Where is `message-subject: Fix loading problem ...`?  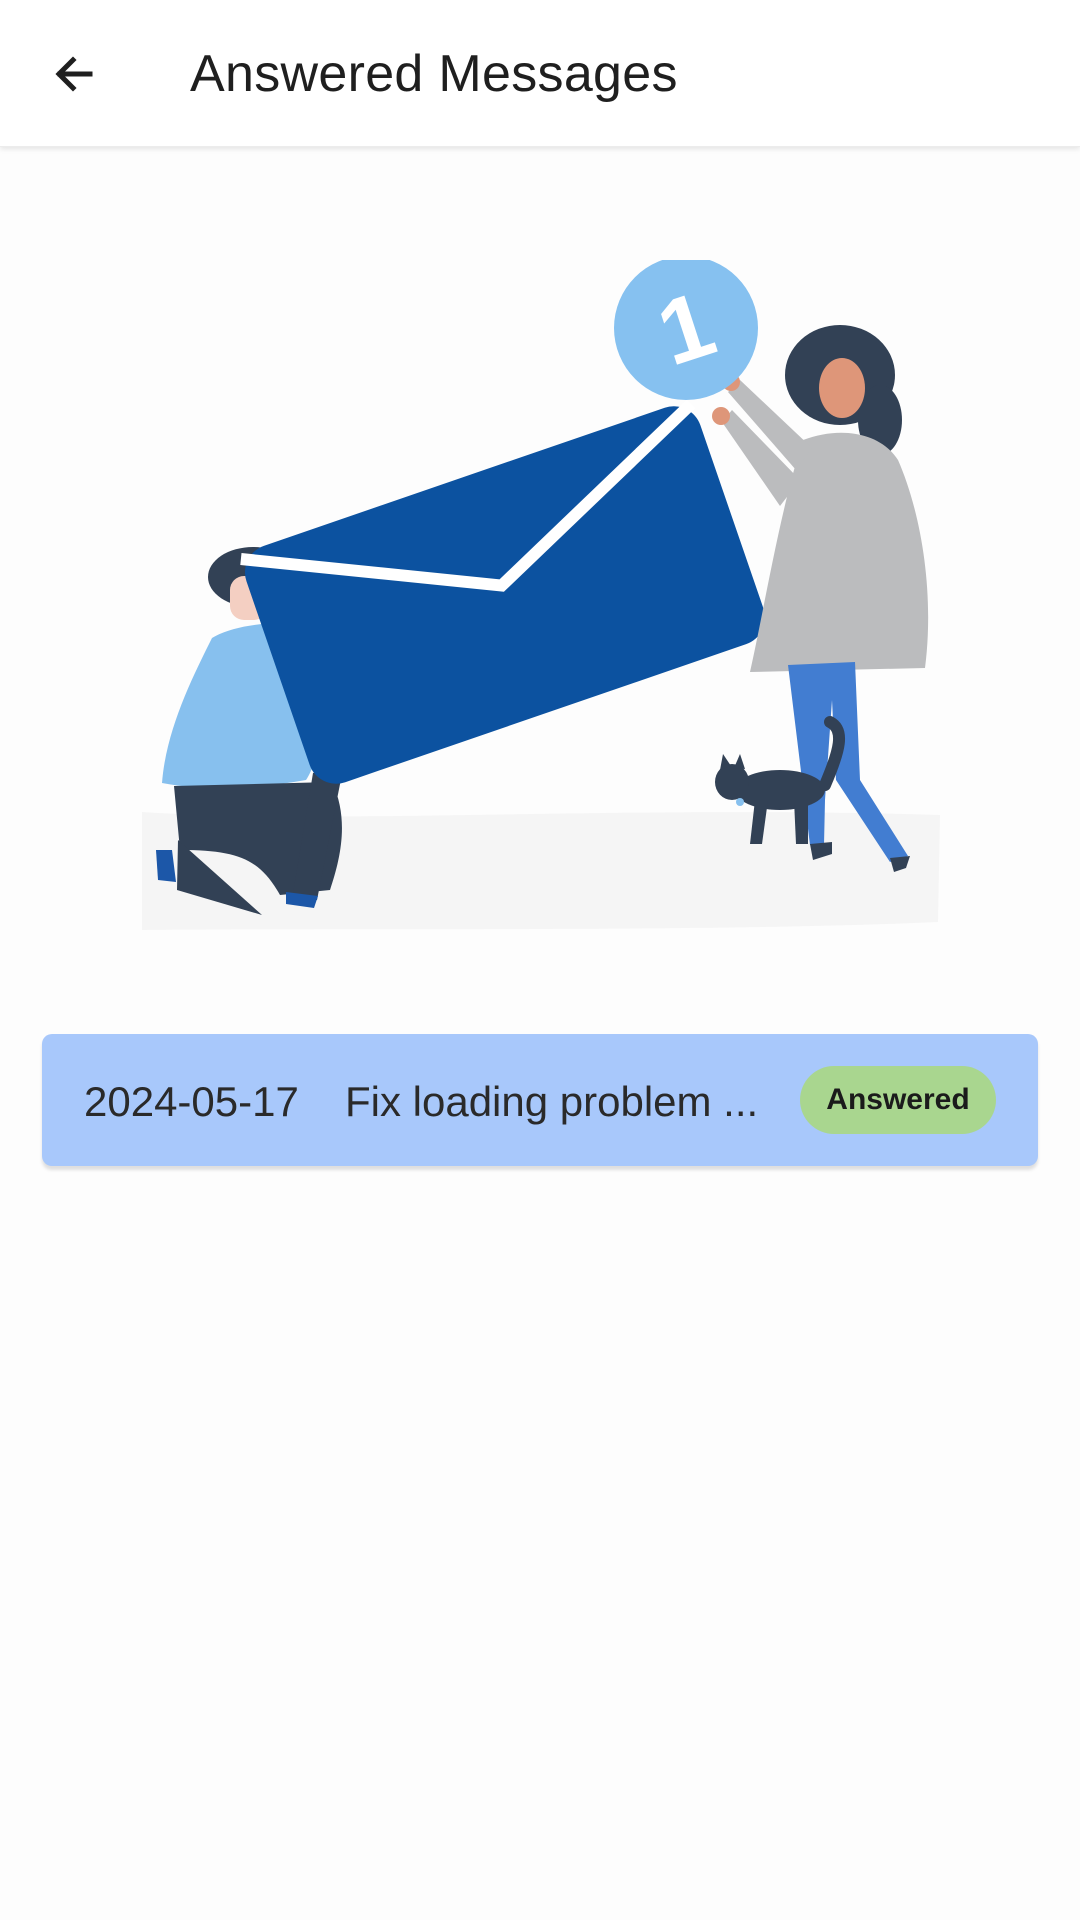
message-subject: Fix loading problem ... is located at coordinates (552, 1101).